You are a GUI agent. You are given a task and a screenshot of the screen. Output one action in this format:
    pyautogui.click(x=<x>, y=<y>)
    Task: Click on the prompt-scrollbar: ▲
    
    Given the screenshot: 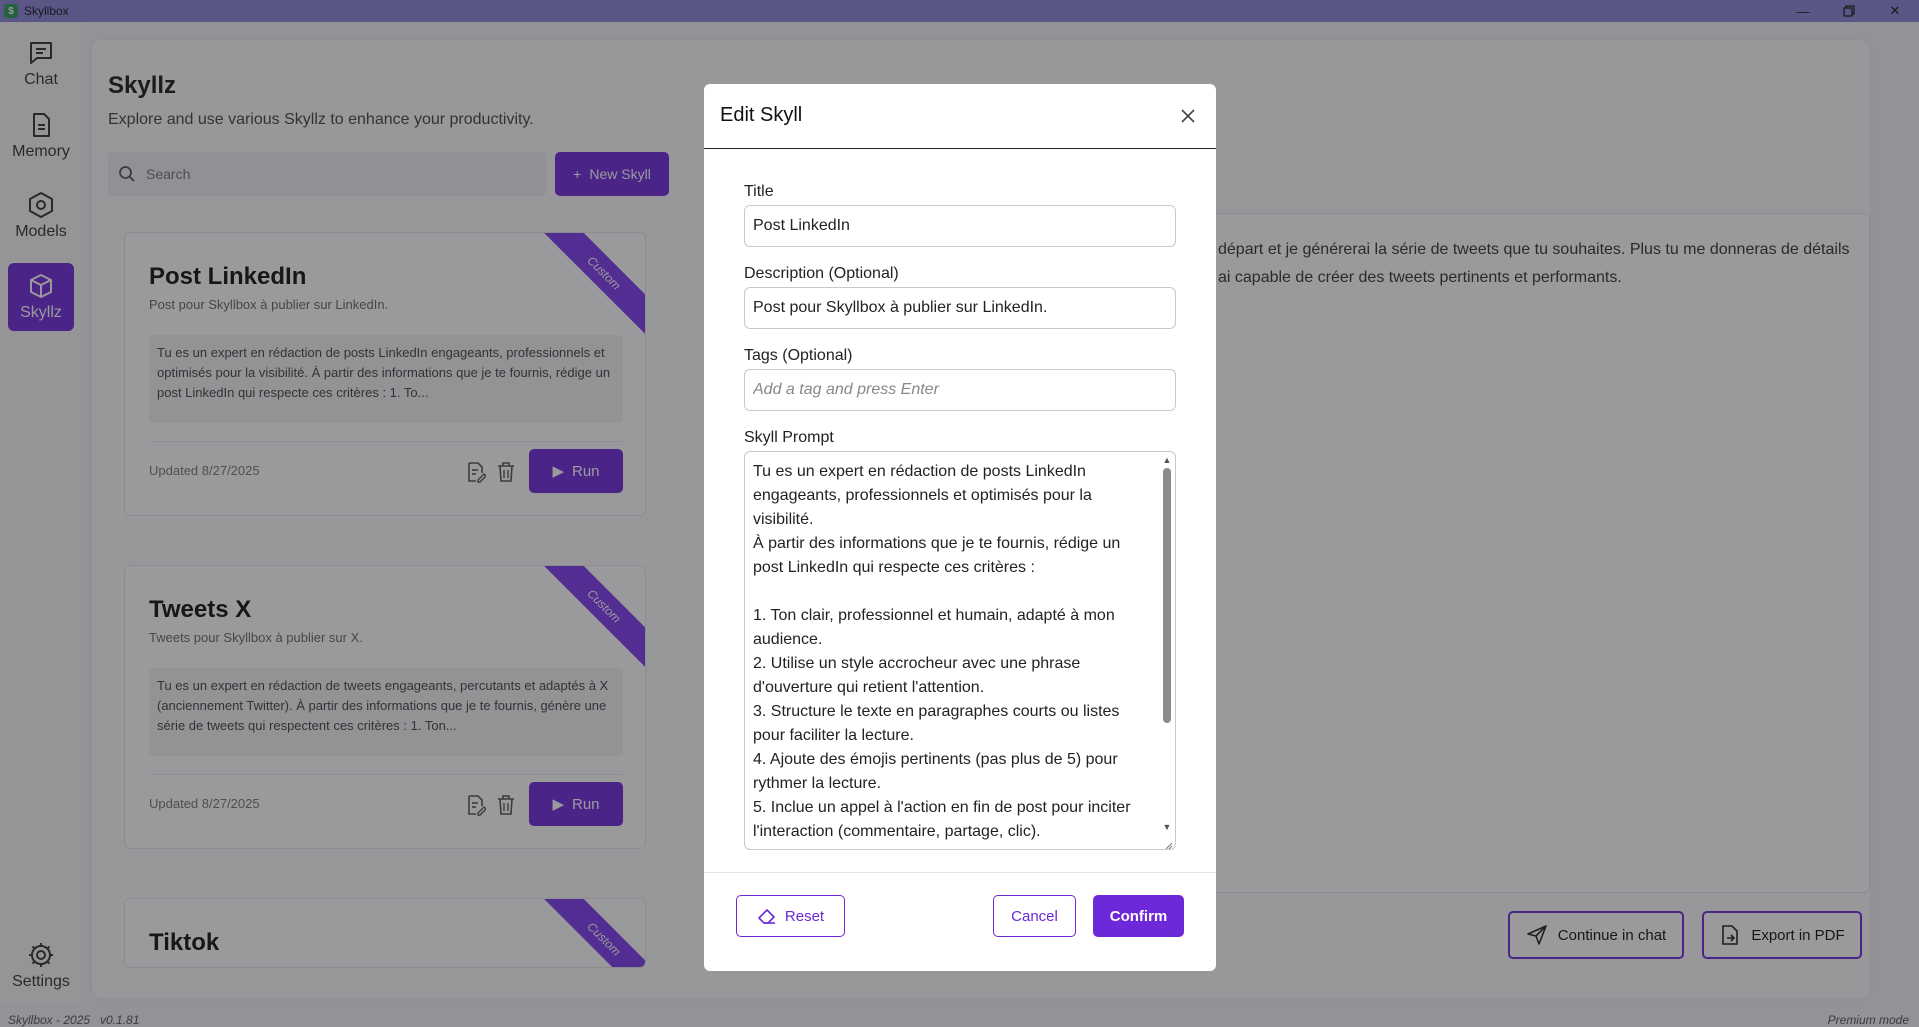 What is the action you would take?
    pyautogui.click(x=1167, y=650)
    